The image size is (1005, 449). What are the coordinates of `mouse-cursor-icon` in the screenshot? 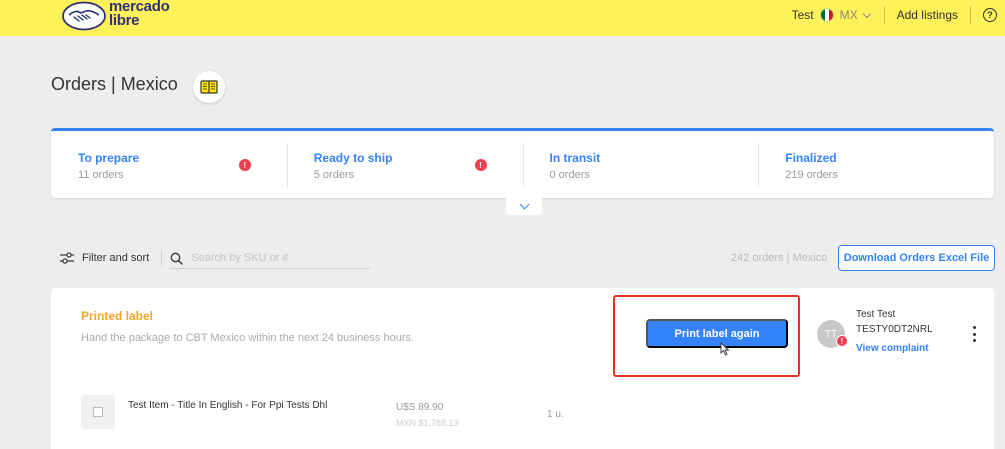 It's located at (725, 349).